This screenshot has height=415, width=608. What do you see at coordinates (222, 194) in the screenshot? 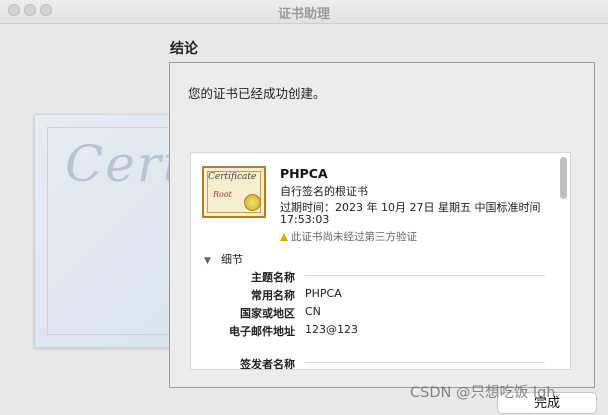
I see `certificate-icon-subtext: Root` at bounding box center [222, 194].